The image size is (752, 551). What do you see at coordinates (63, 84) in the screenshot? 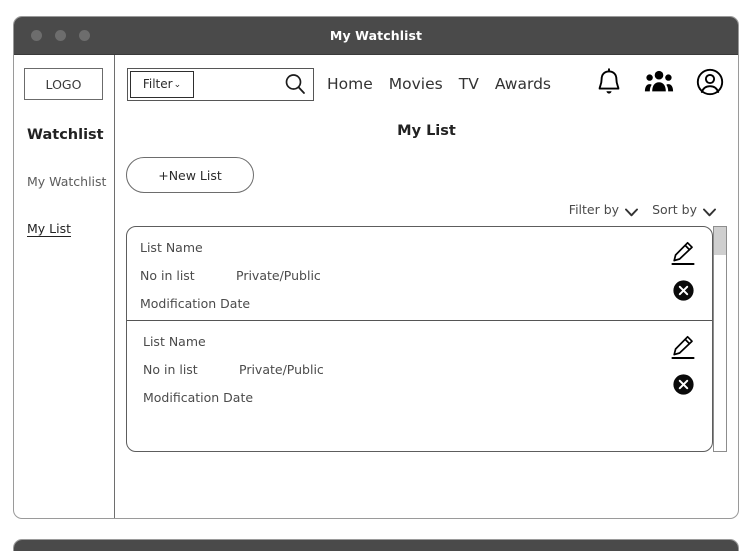
I see `logo: LOGO` at bounding box center [63, 84].